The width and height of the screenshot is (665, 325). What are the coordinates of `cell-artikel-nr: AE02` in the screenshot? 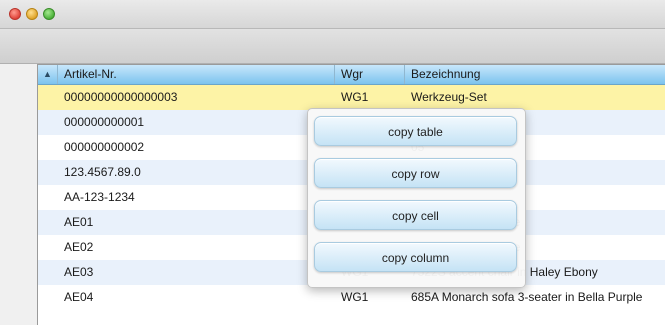 It's located at (79, 247).